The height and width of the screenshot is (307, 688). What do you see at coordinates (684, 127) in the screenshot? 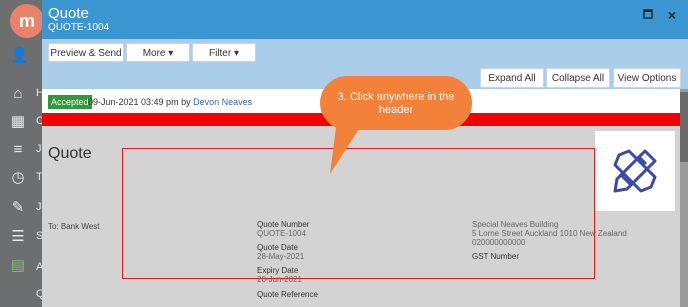
I see `scrollbar-thumb` at bounding box center [684, 127].